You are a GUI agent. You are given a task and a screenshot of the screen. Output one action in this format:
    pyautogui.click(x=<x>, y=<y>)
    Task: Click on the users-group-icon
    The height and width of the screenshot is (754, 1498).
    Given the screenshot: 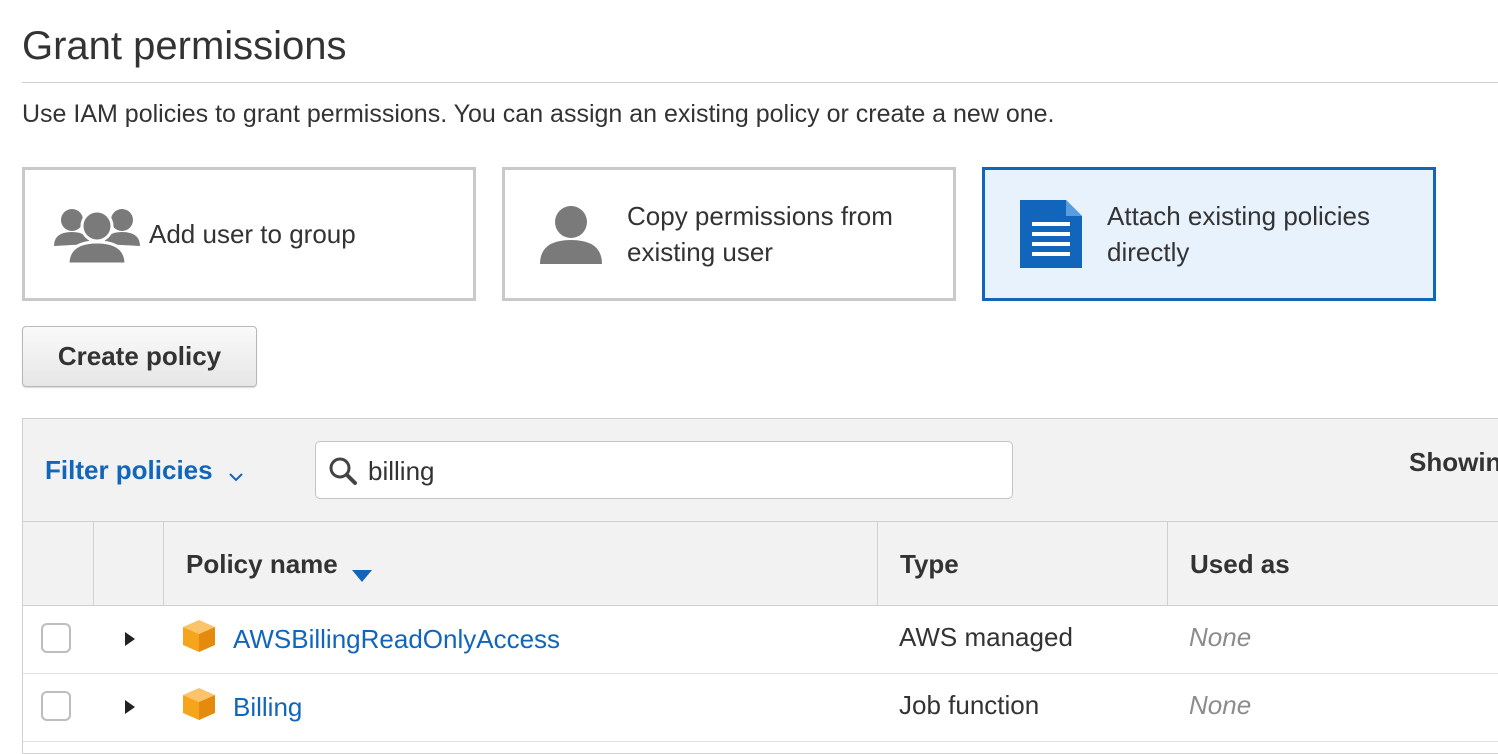 What is the action you would take?
    pyautogui.click(x=97, y=234)
    